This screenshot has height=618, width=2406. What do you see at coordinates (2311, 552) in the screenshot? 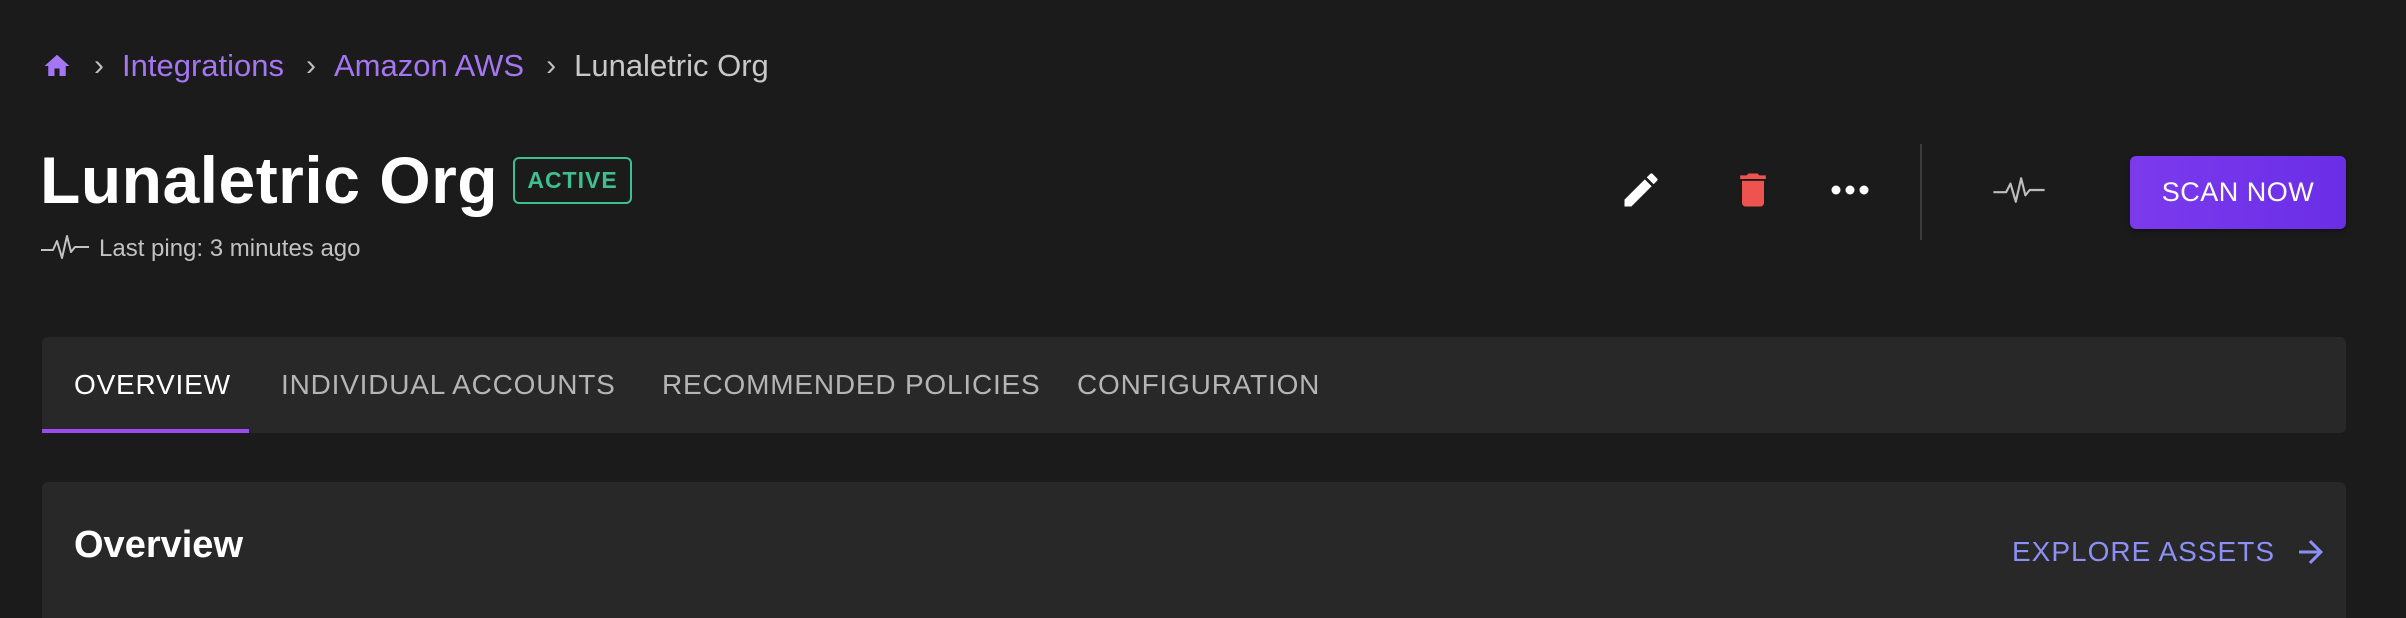
I see `arrow-right-icon` at bounding box center [2311, 552].